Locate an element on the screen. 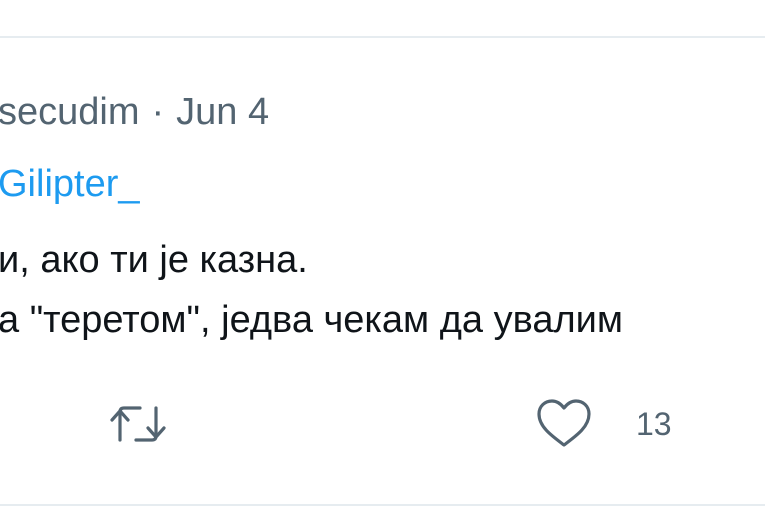 The height and width of the screenshot is (510, 765). replying-to-mention: Gilipter_ is located at coordinates (70, 184).